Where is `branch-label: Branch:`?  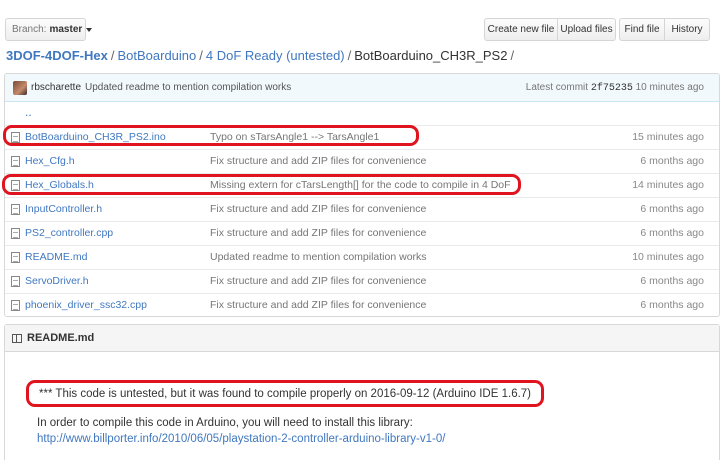 branch-label: Branch: is located at coordinates (29, 29).